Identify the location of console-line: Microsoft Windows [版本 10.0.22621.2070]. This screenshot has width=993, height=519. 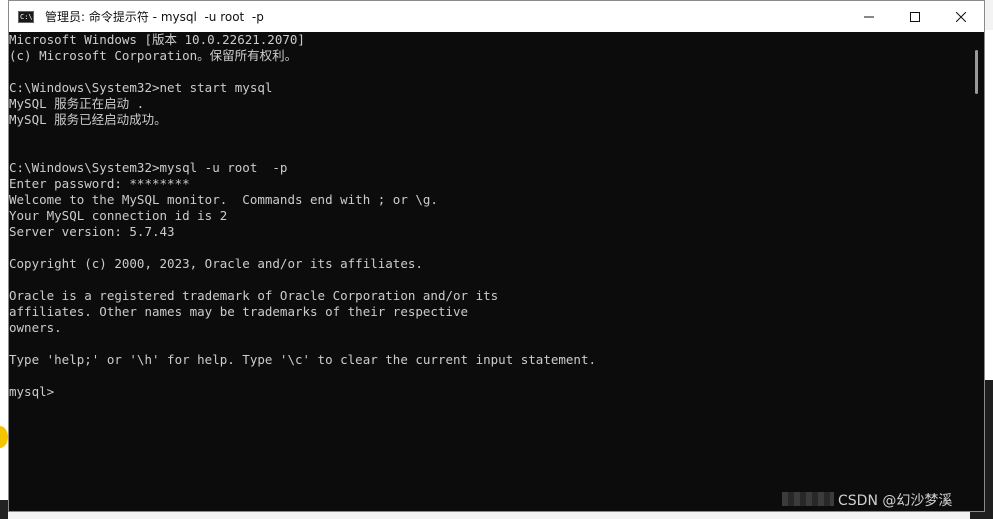
(157, 39).